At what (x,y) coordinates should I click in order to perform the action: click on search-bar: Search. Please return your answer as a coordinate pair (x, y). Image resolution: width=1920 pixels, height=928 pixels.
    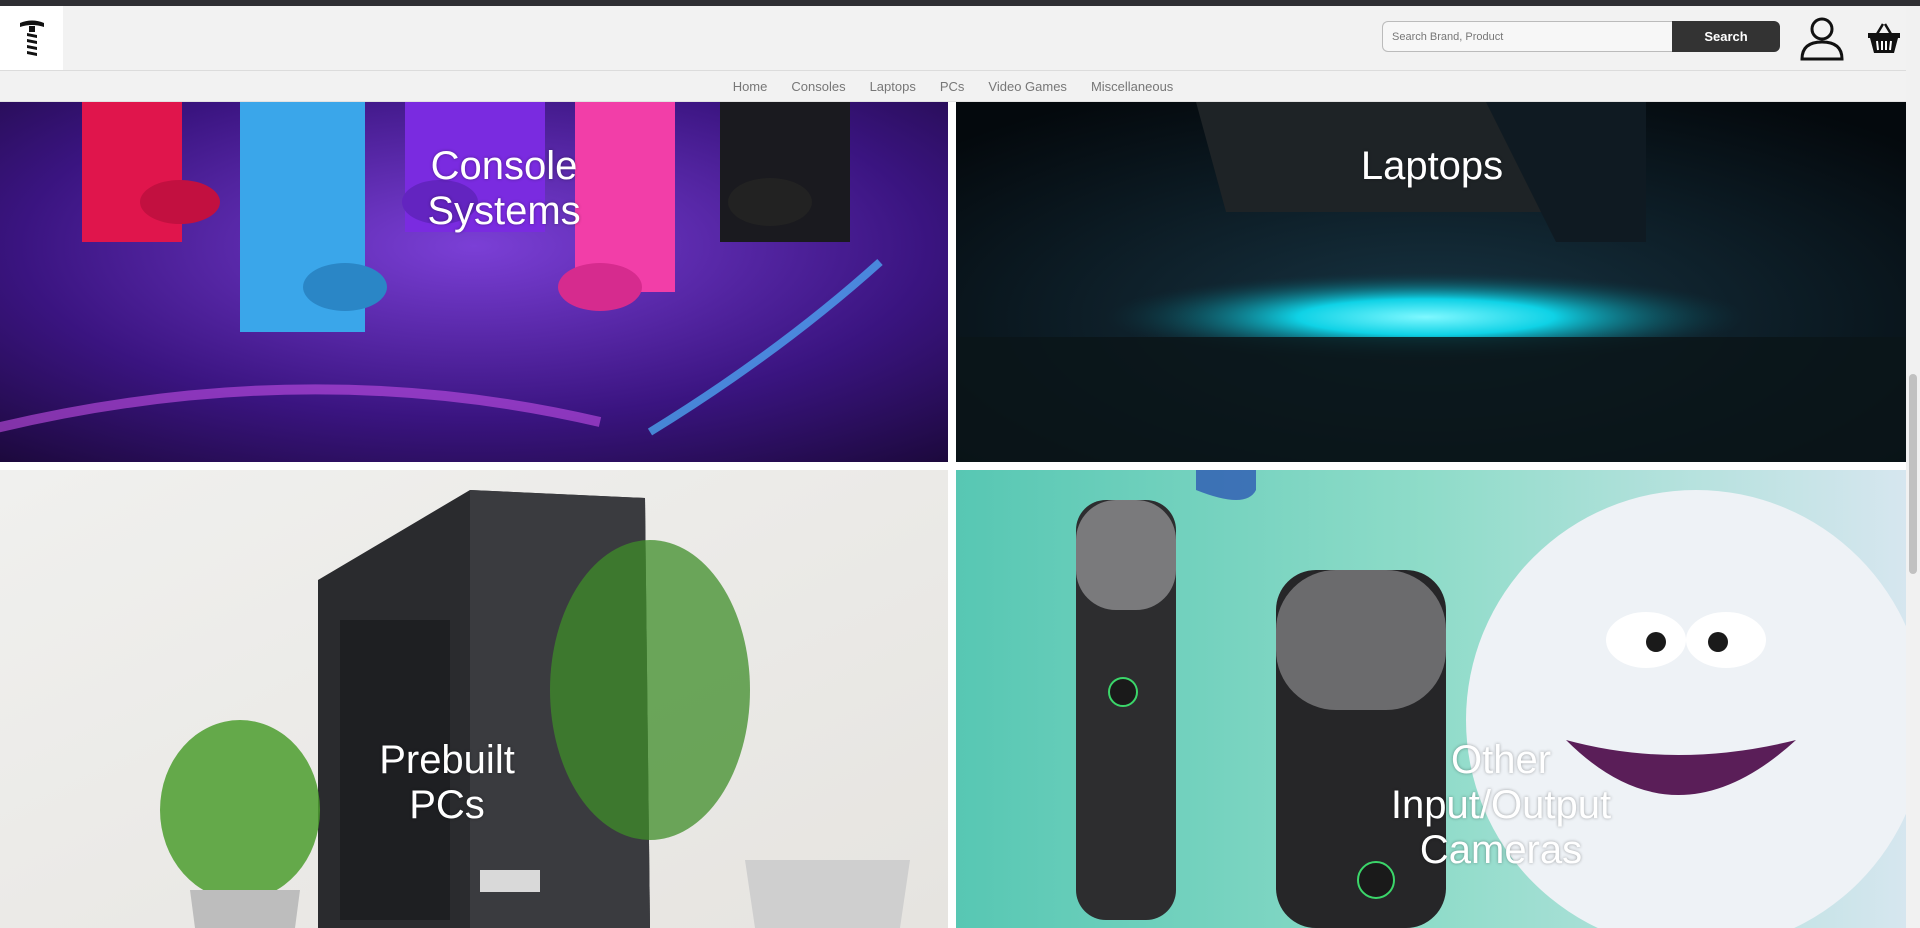
    Looking at the image, I should click on (1581, 37).